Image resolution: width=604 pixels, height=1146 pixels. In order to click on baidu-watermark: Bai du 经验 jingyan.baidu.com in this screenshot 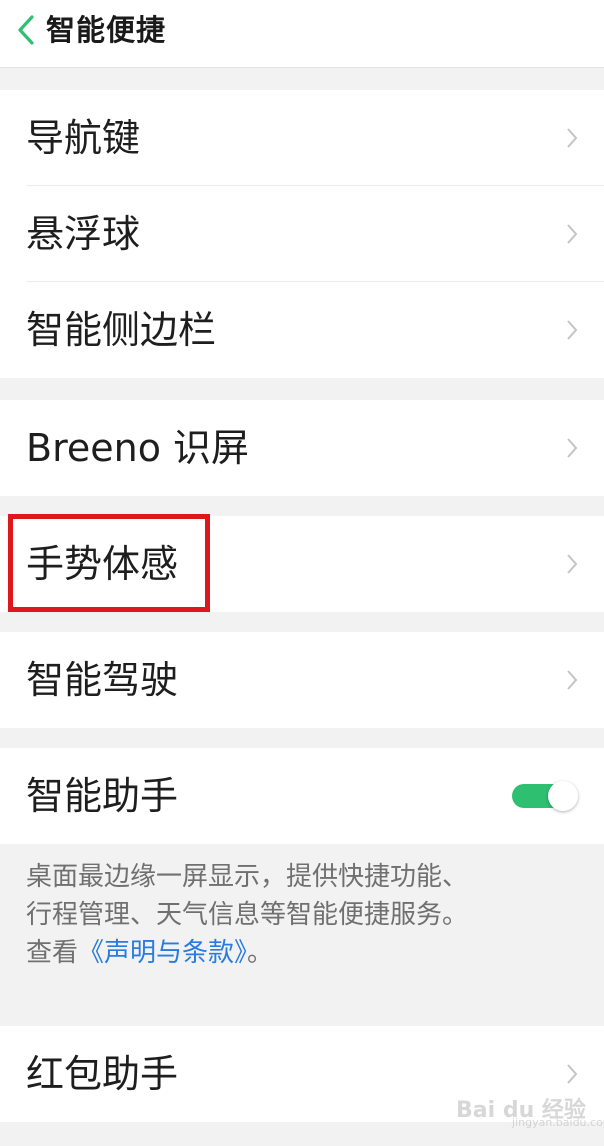, I will do `click(530, 1105)`.